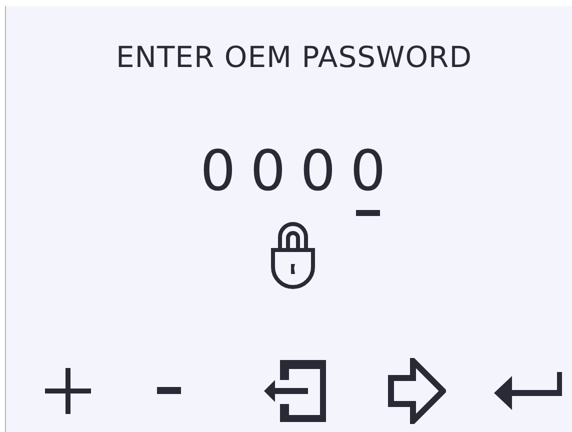 This screenshot has width=572, height=432. What do you see at coordinates (169, 391) in the screenshot?
I see `minus-icon` at bounding box center [169, 391].